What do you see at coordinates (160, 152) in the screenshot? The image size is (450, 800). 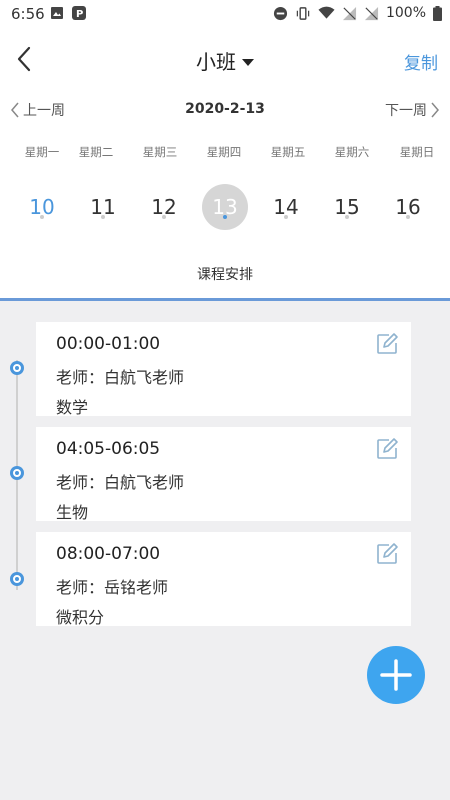 I see `day-name: 星期三` at bounding box center [160, 152].